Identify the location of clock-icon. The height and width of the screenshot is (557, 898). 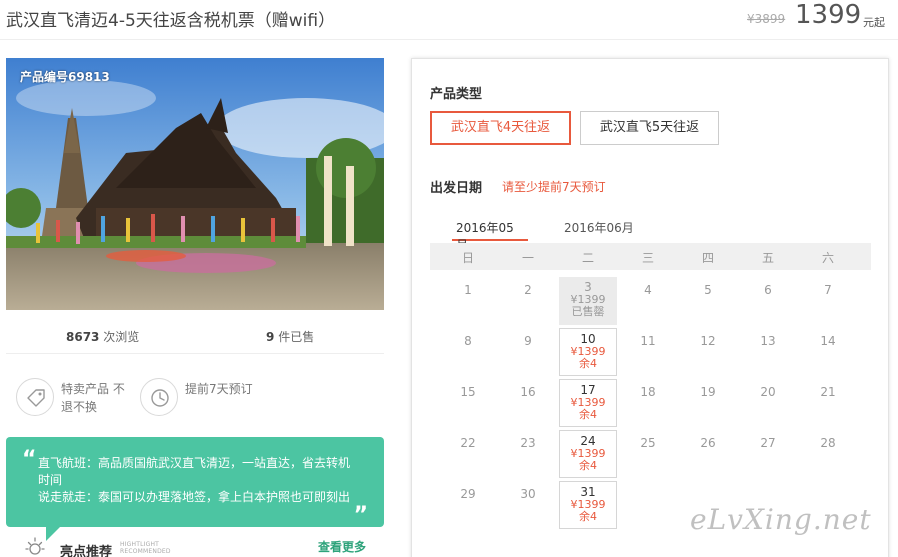
(160, 398).